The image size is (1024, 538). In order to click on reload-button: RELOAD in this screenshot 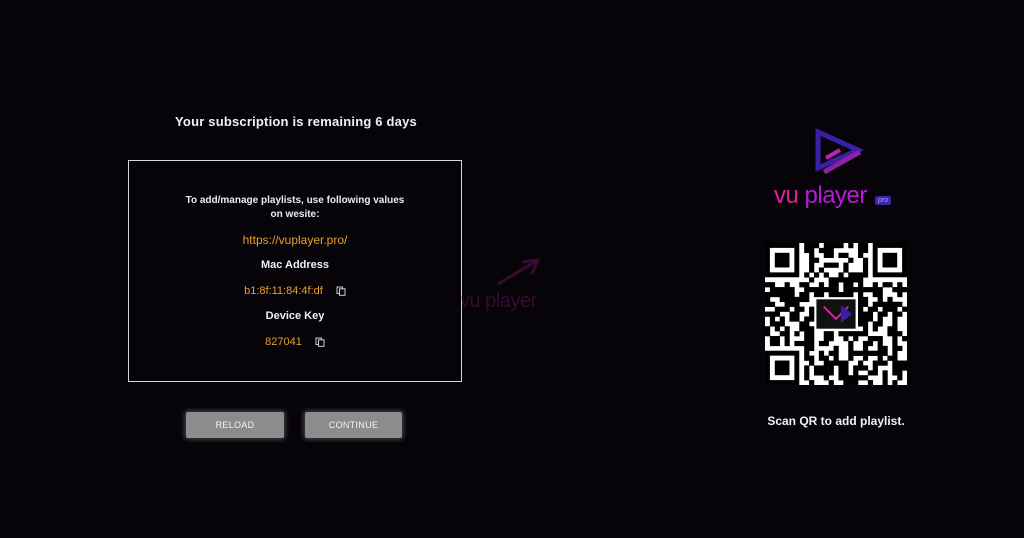, I will do `click(235, 425)`.